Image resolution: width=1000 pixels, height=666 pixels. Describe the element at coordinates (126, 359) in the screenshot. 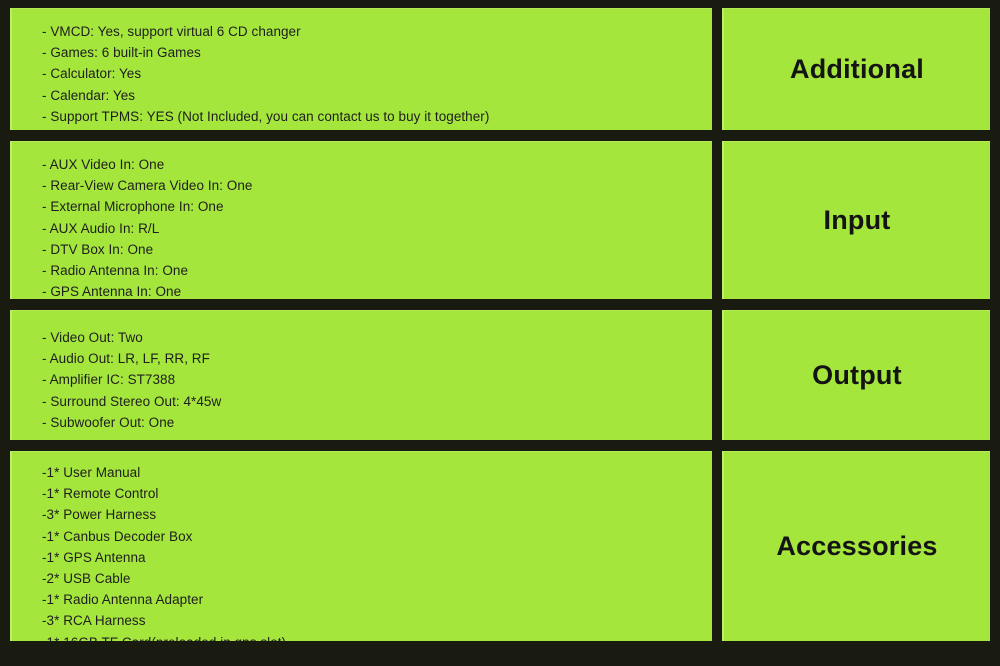

I see `list-item: - Audio Out: LR, LF, RR, RF` at that location.